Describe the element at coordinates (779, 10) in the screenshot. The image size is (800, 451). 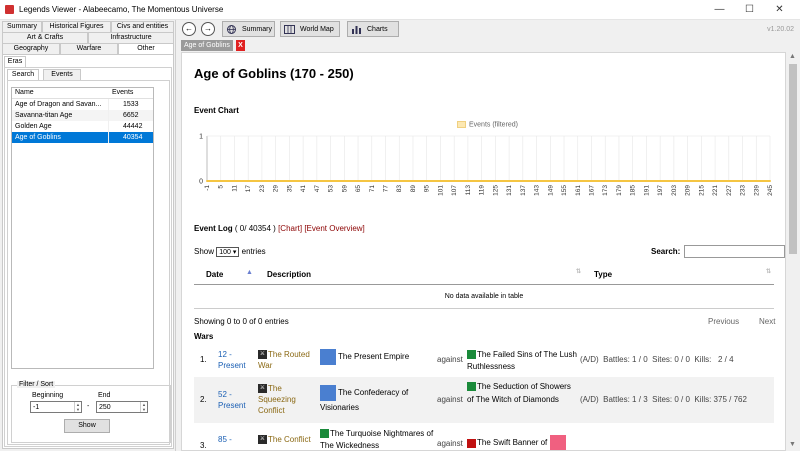
I see `close-button: ✕` at that location.